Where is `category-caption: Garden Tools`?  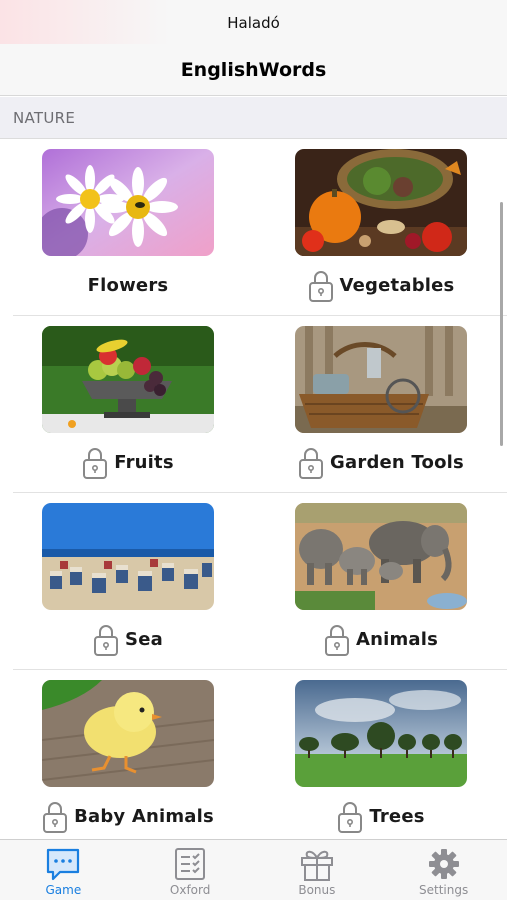
category-caption: Garden Tools is located at coordinates (381, 462).